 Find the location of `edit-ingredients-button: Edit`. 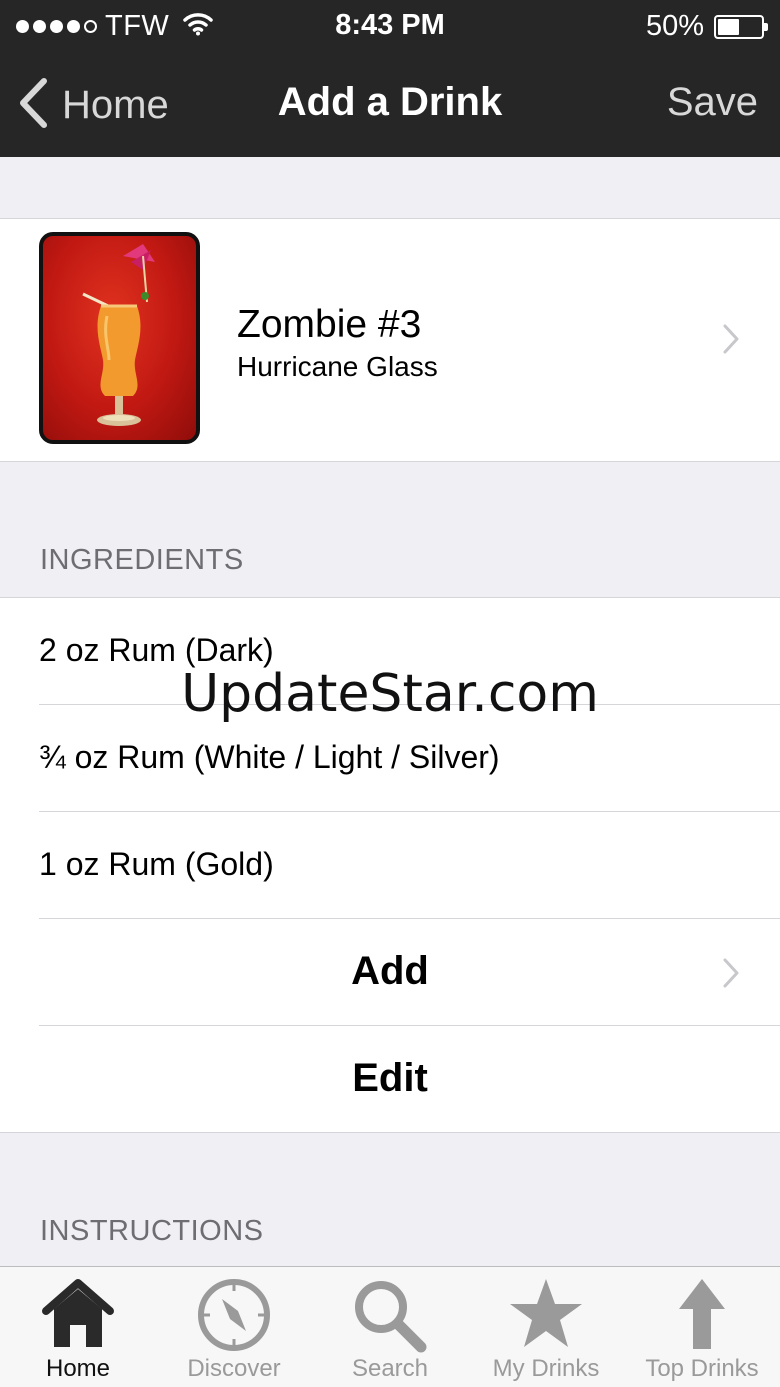

edit-ingredients-button: Edit is located at coordinates (390, 1079).